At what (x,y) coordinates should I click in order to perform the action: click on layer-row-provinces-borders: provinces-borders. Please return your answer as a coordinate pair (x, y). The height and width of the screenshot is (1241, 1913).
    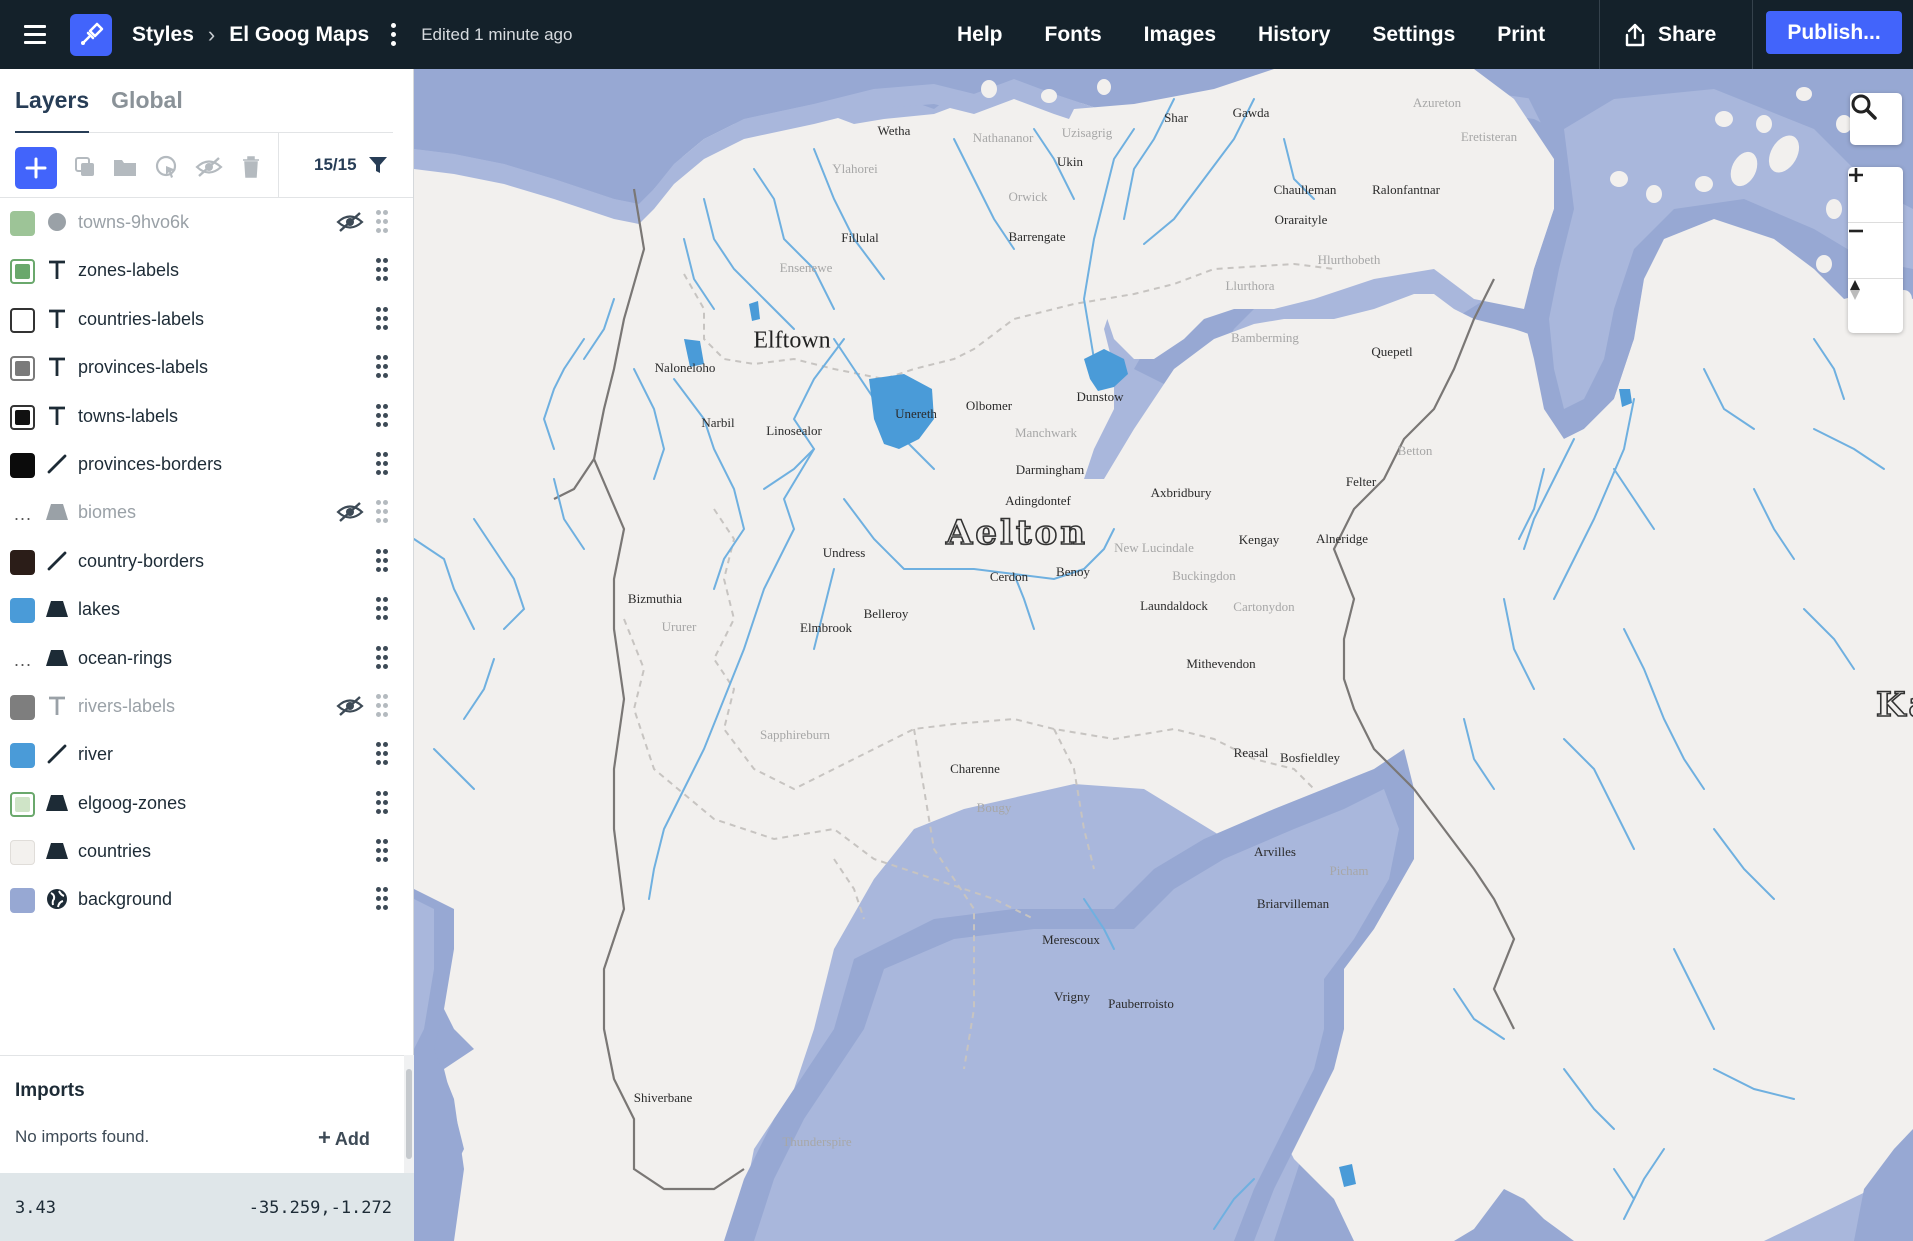
    Looking at the image, I should click on (206, 464).